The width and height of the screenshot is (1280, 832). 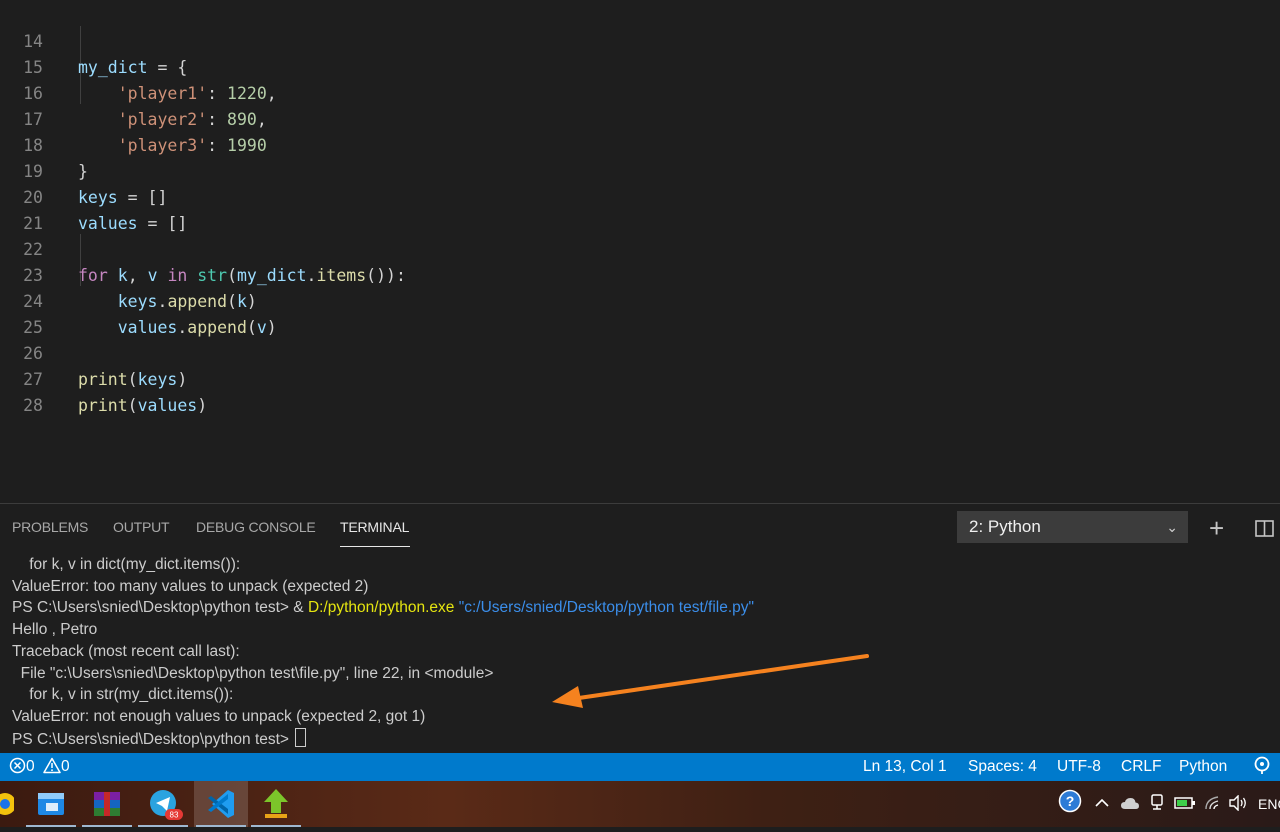 What do you see at coordinates (640, 209) in the screenshot?
I see `code-line: 21` at bounding box center [640, 209].